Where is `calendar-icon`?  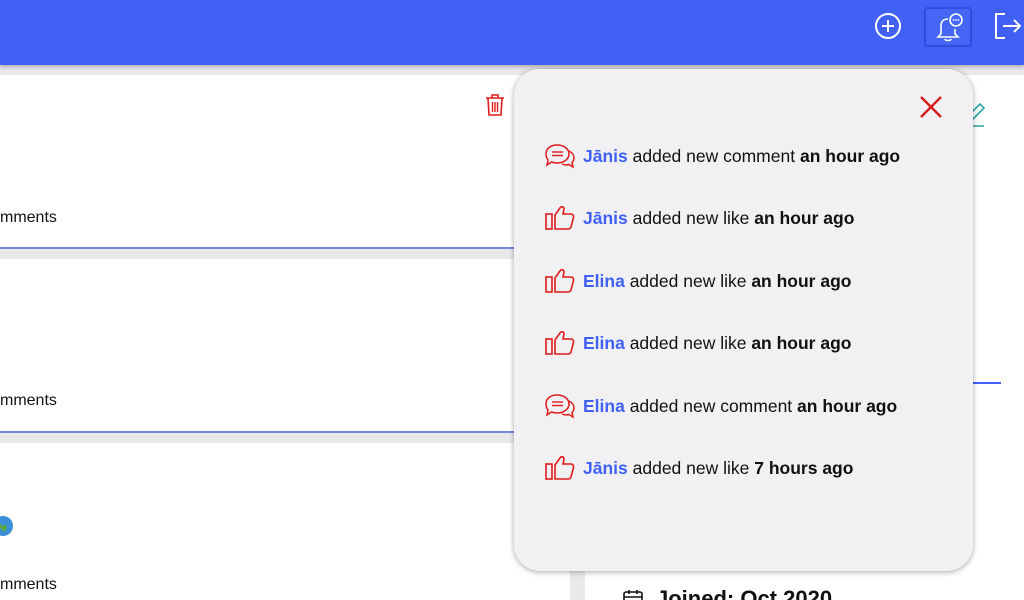 calendar-icon is located at coordinates (633, 595).